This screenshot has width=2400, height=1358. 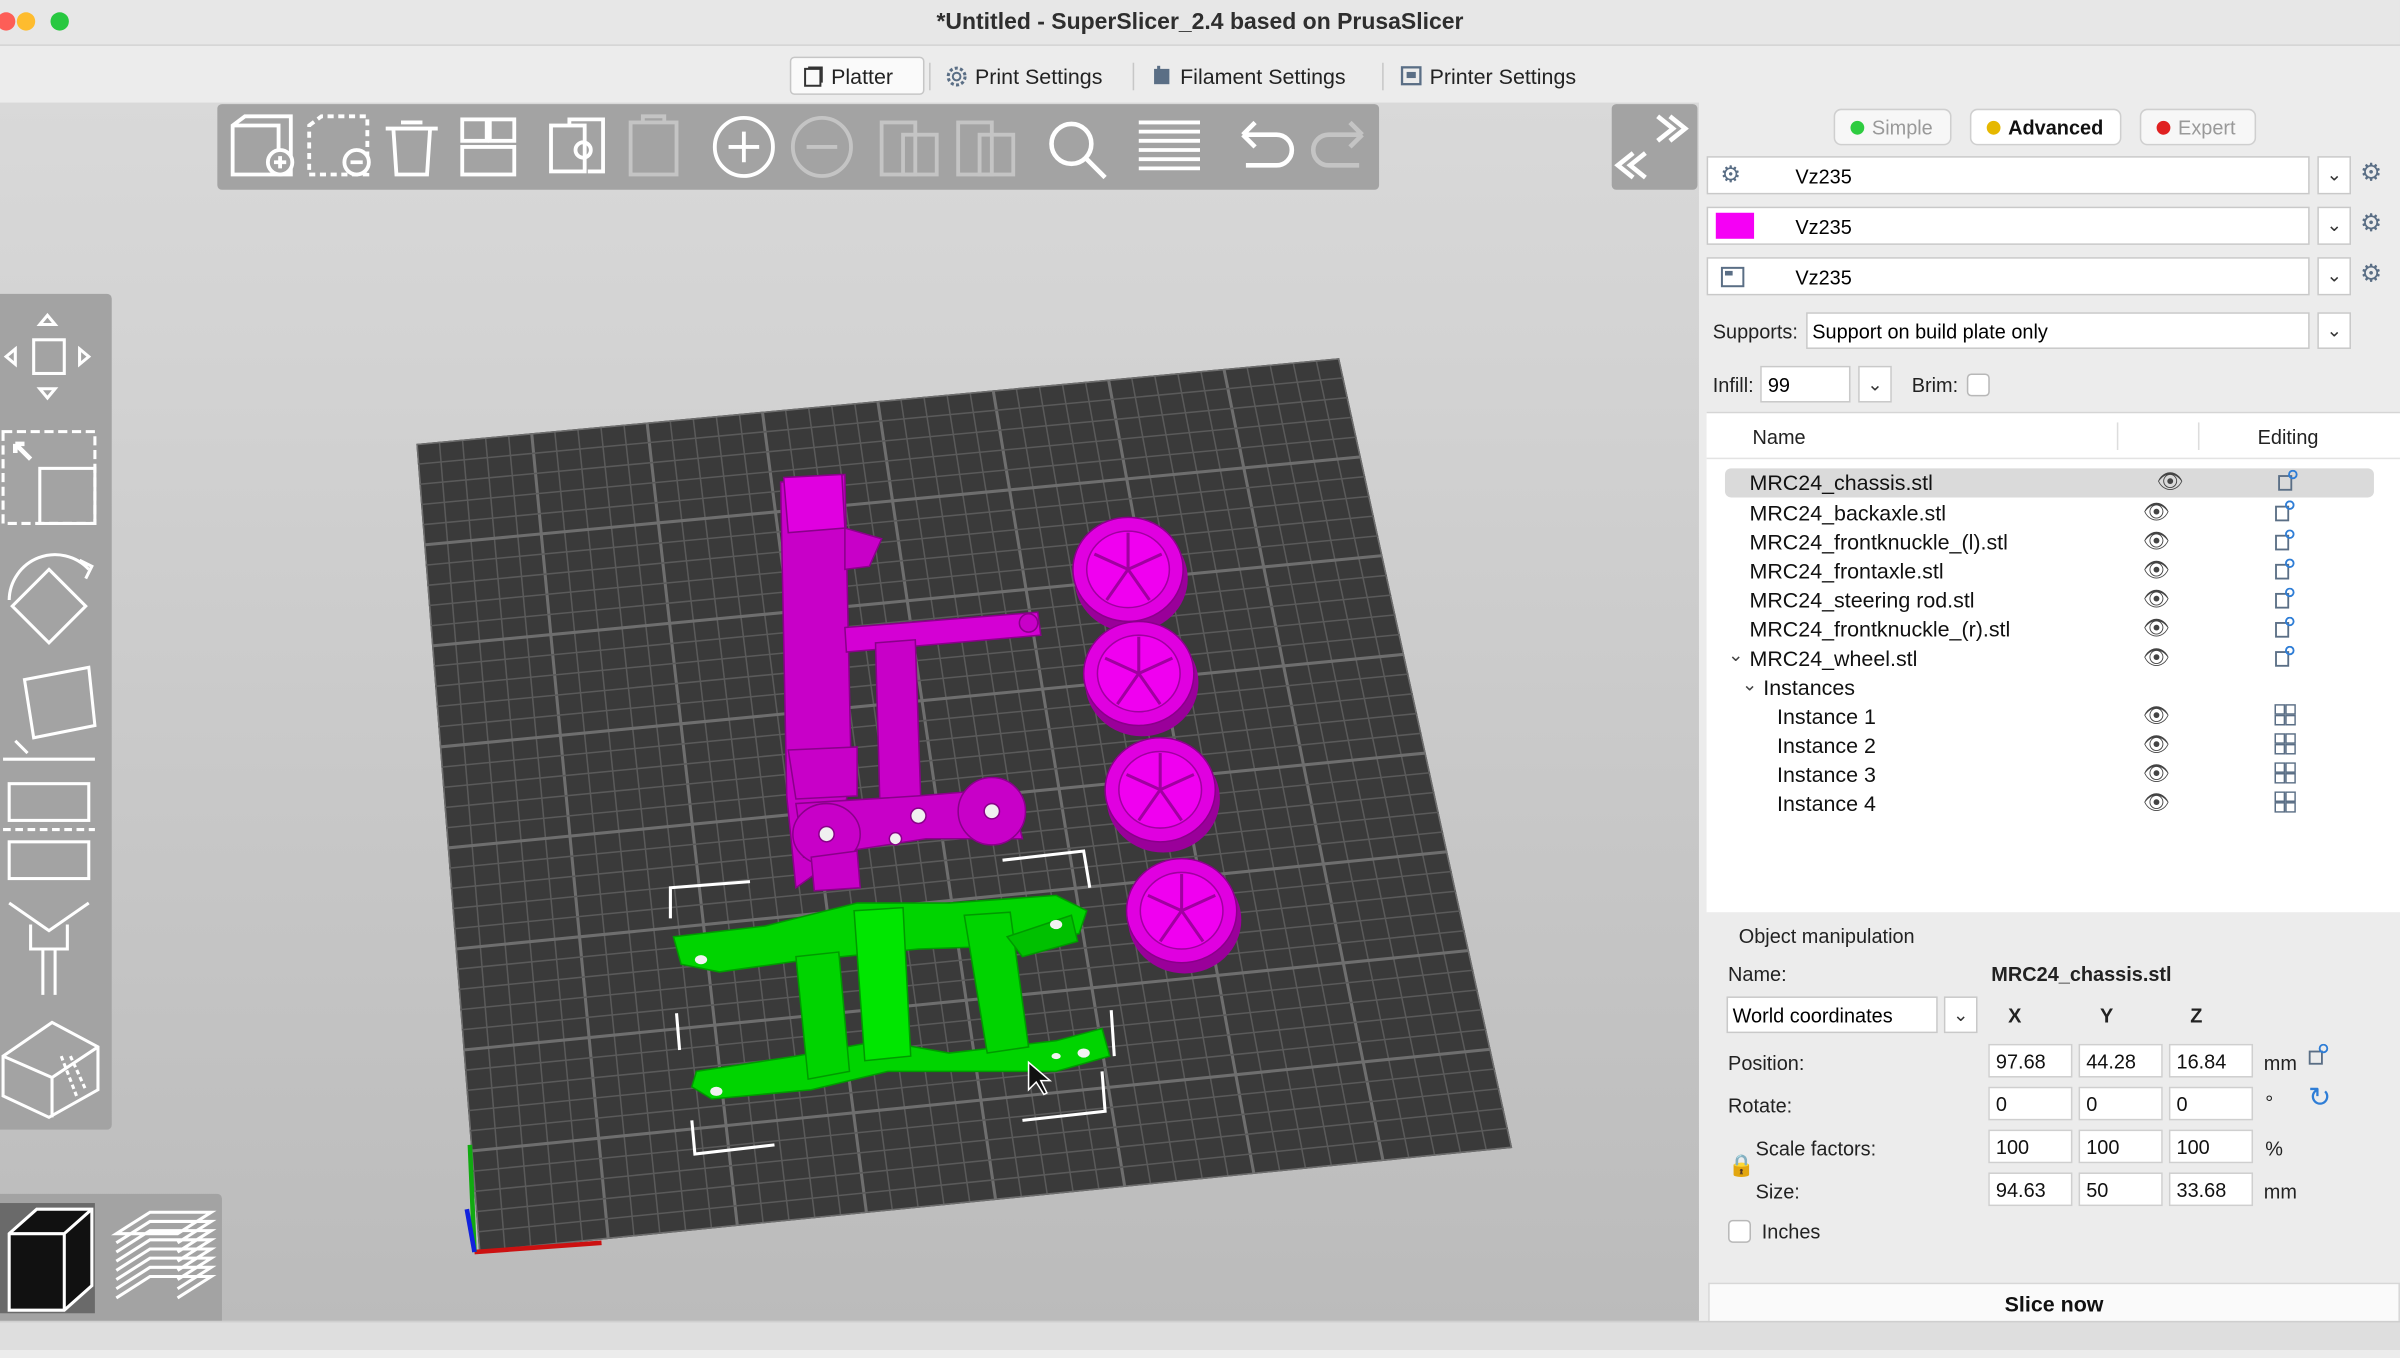 What do you see at coordinates (50, 599) in the screenshot?
I see `rotate-icon` at bounding box center [50, 599].